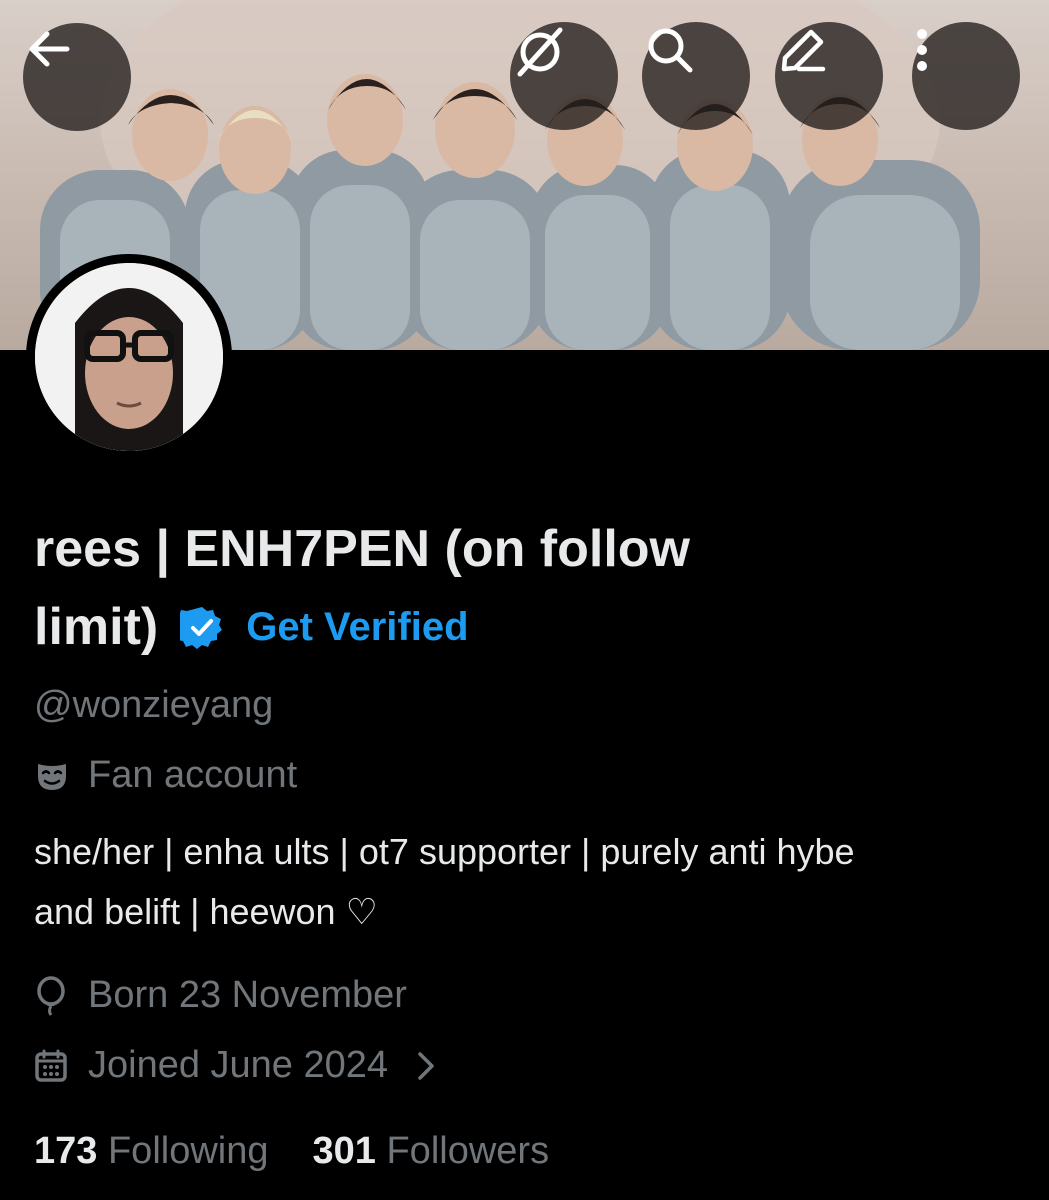 The image size is (1049, 1200). What do you see at coordinates (564, 76) in the screenshot?
I see `grok-button` at bounding box center [564, 76].